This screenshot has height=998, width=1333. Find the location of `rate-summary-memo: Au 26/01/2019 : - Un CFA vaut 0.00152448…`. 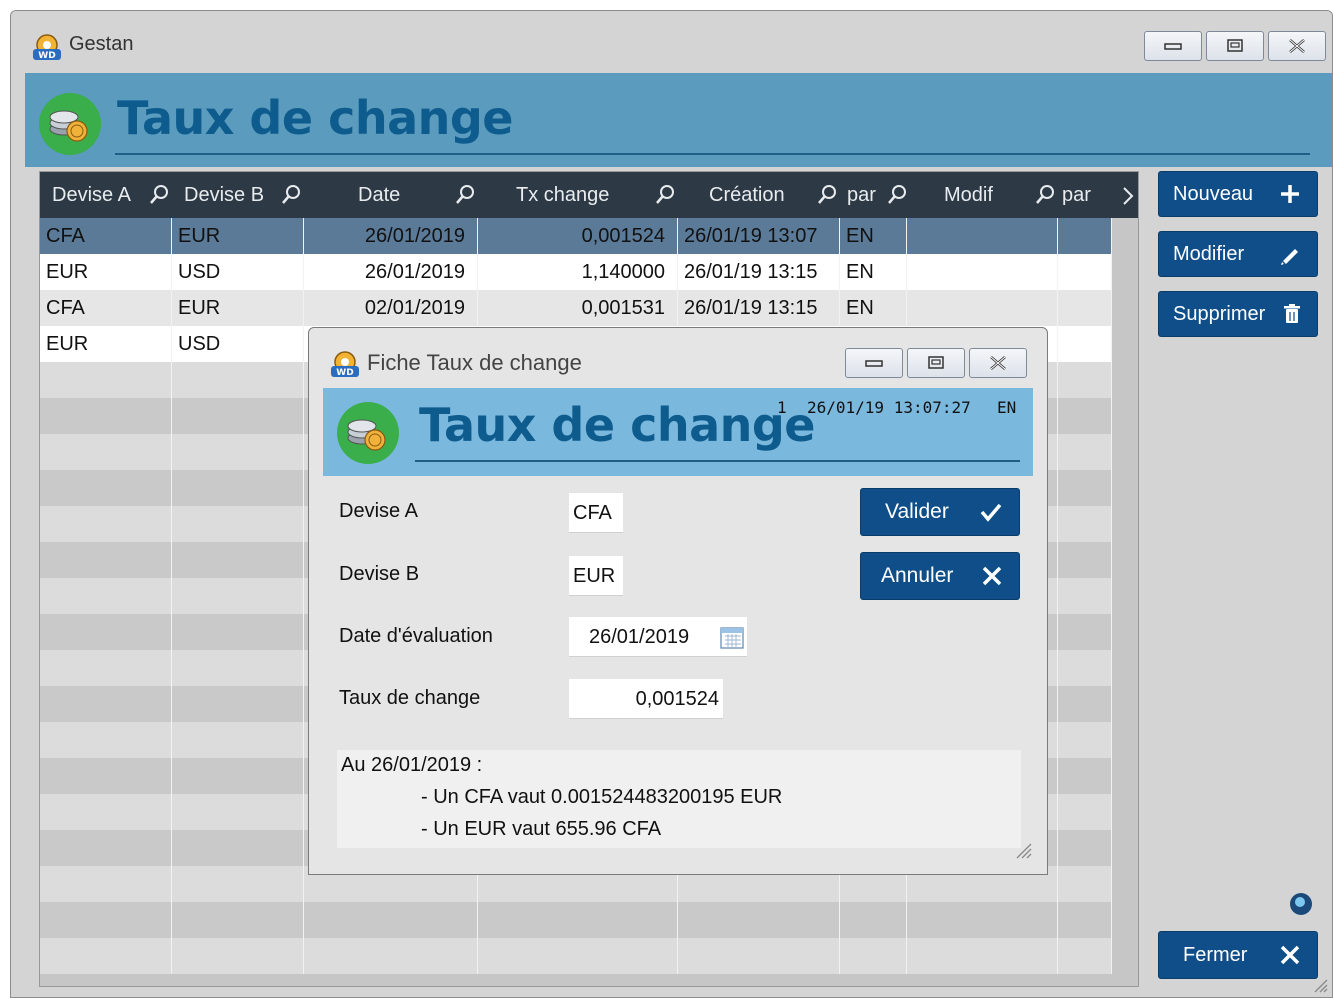

rate-summary-memo: Au 26/01/2019 : - Un CFA vaut 0.00152448… is located at coordinates (684, 804).